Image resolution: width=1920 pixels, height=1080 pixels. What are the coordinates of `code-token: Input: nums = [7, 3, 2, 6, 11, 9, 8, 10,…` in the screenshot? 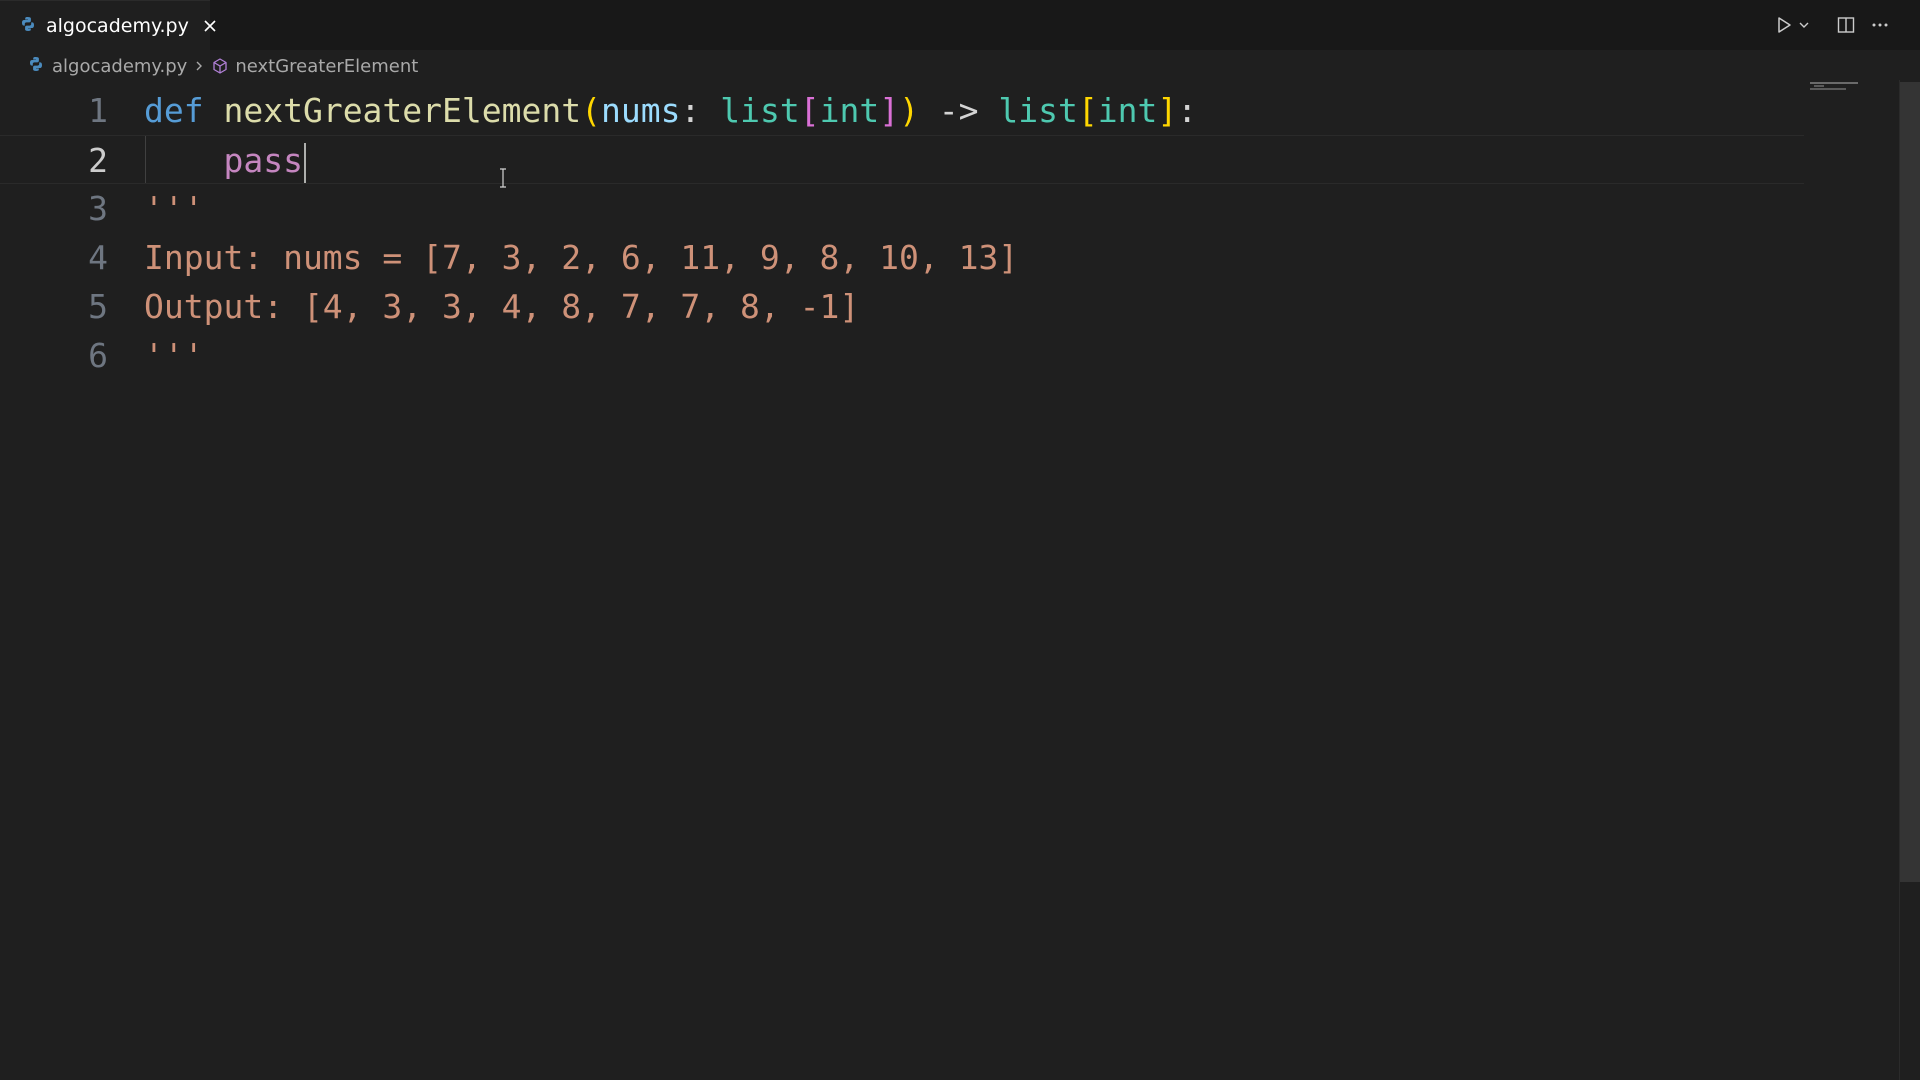 It's located at (581, 257).